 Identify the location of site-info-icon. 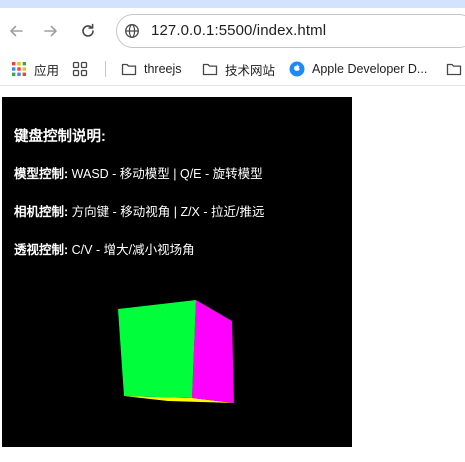
(132, 31).